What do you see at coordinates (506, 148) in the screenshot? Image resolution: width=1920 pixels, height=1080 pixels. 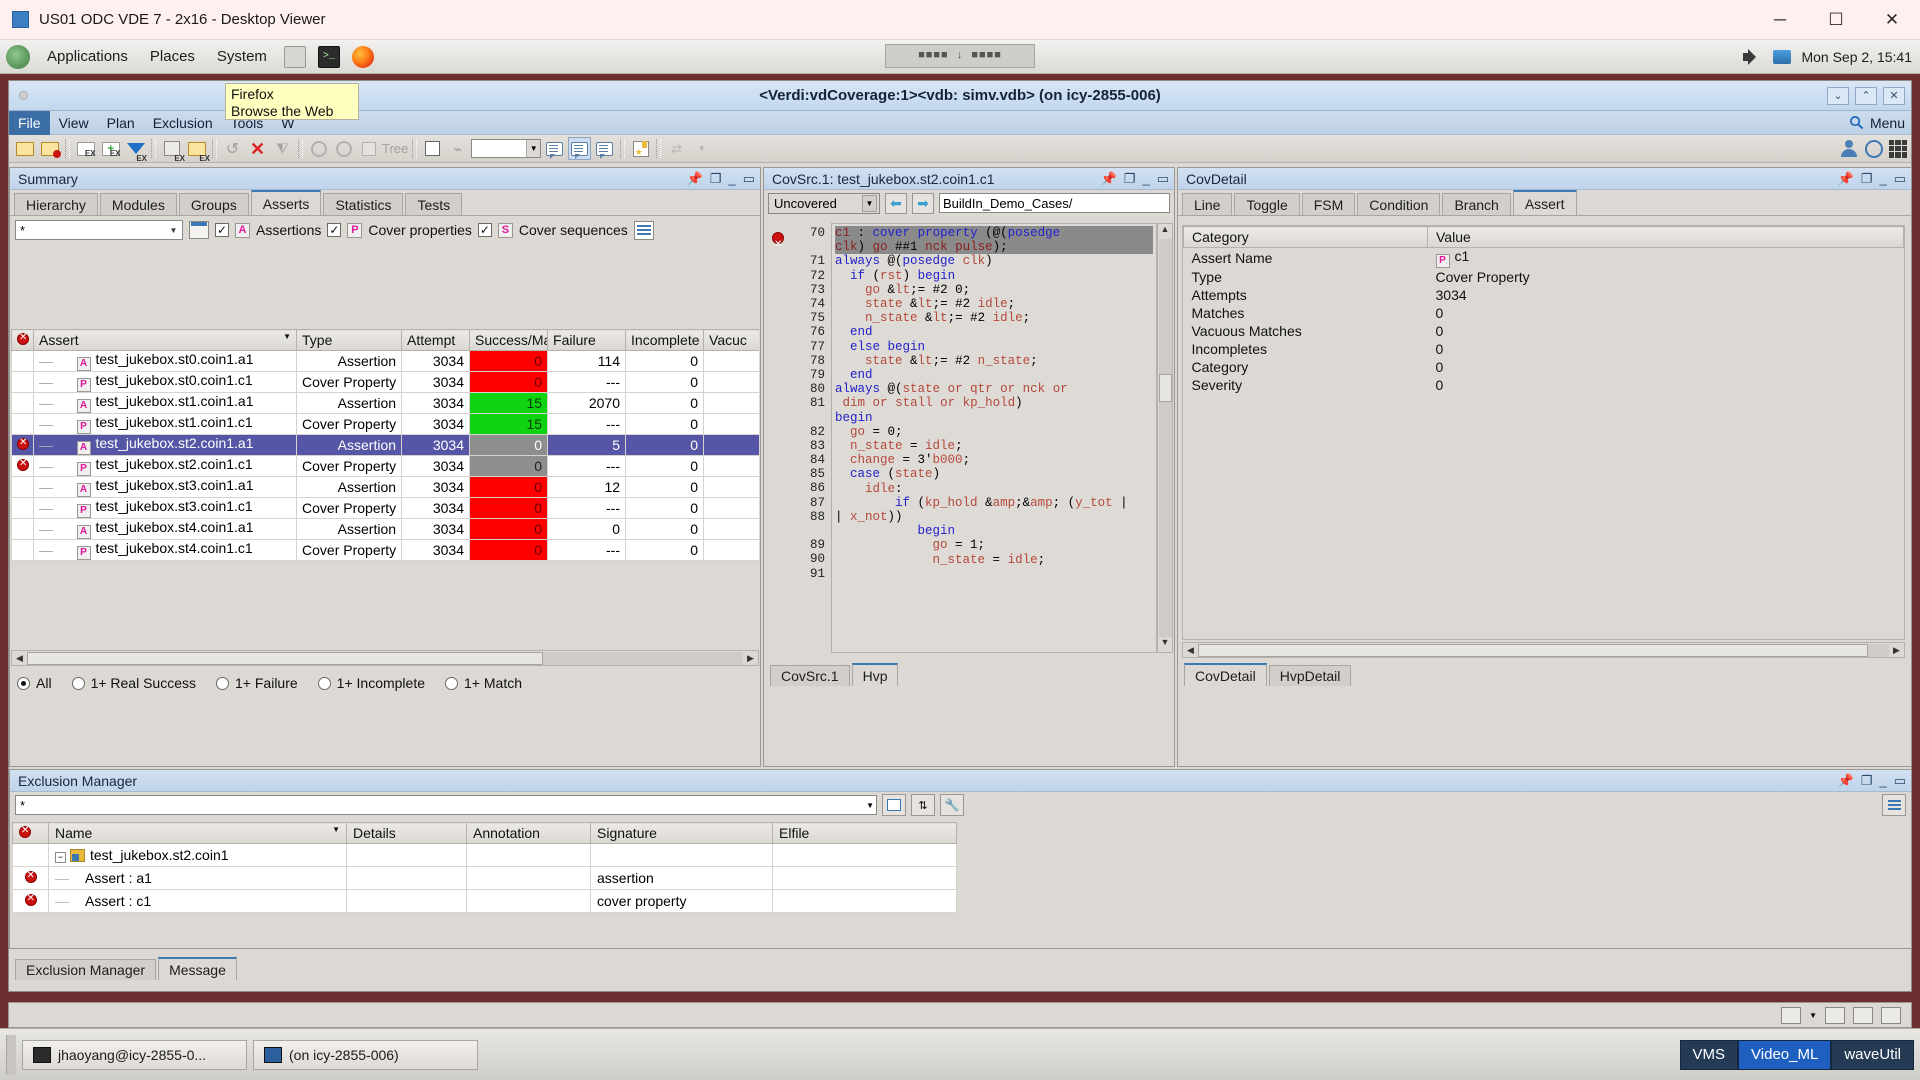 I see `toolbar-combo: ▼` at bounding box center [506, 148].